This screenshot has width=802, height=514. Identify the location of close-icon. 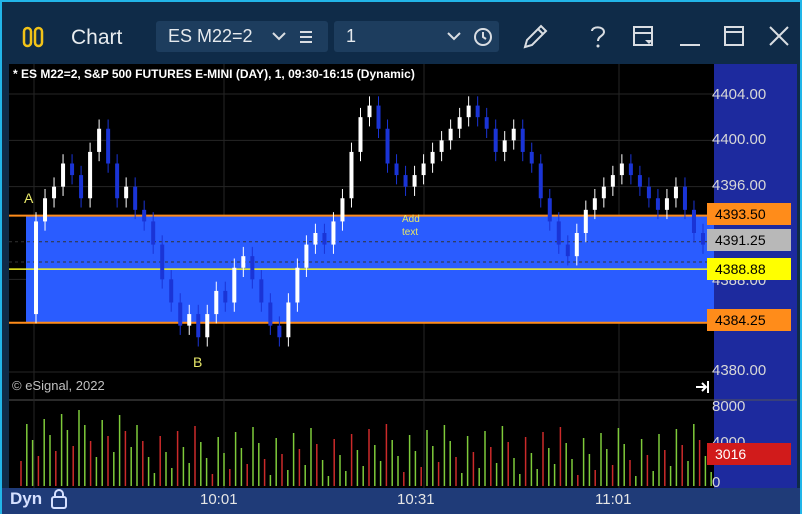
(779, 37).